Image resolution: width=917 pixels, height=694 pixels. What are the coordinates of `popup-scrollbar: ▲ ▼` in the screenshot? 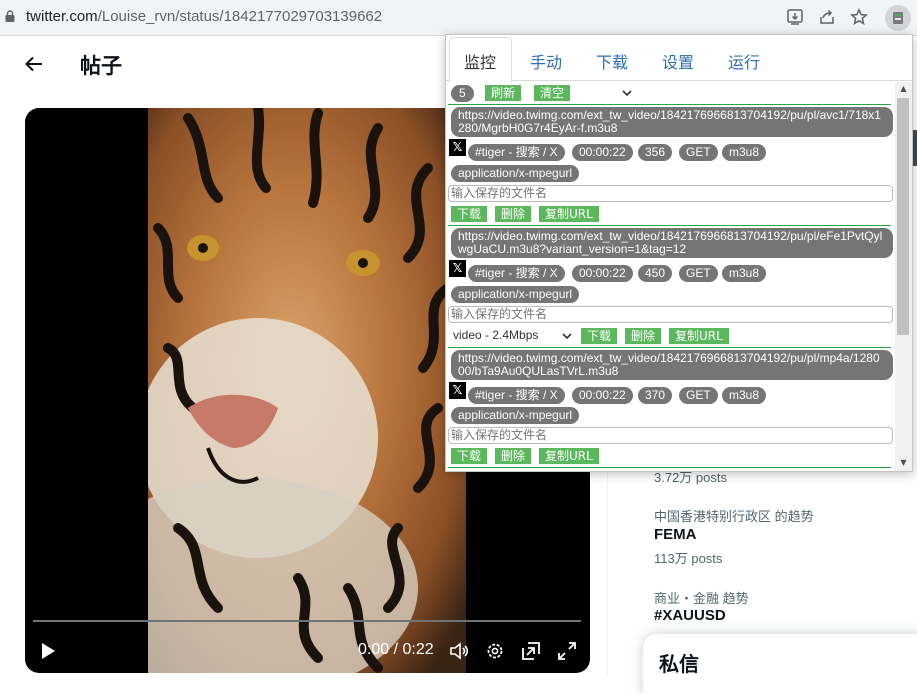 It's located at (903, 276).